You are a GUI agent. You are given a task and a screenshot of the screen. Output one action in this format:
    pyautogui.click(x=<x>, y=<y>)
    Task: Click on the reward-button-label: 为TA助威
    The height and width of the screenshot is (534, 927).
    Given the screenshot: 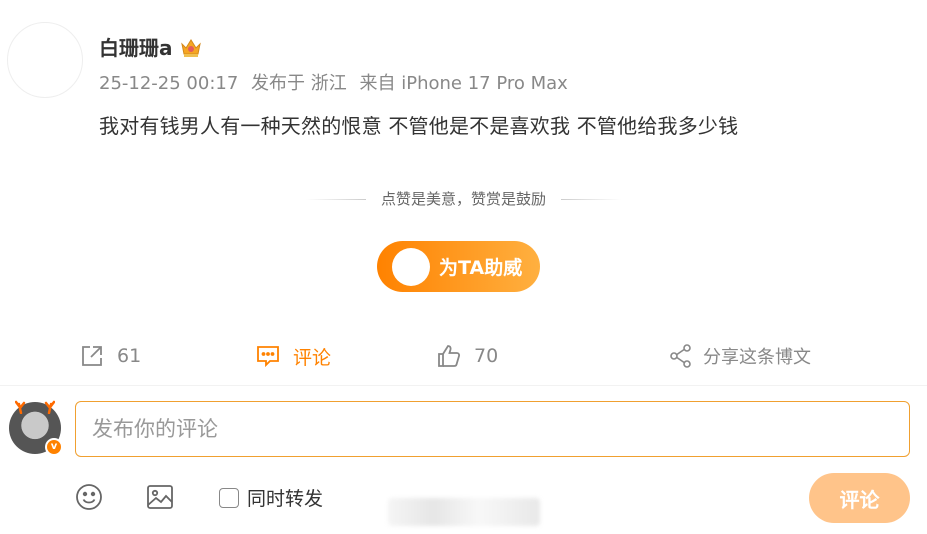 What is the action you would take?
    pyautogui.click(x=481, y=268)
    